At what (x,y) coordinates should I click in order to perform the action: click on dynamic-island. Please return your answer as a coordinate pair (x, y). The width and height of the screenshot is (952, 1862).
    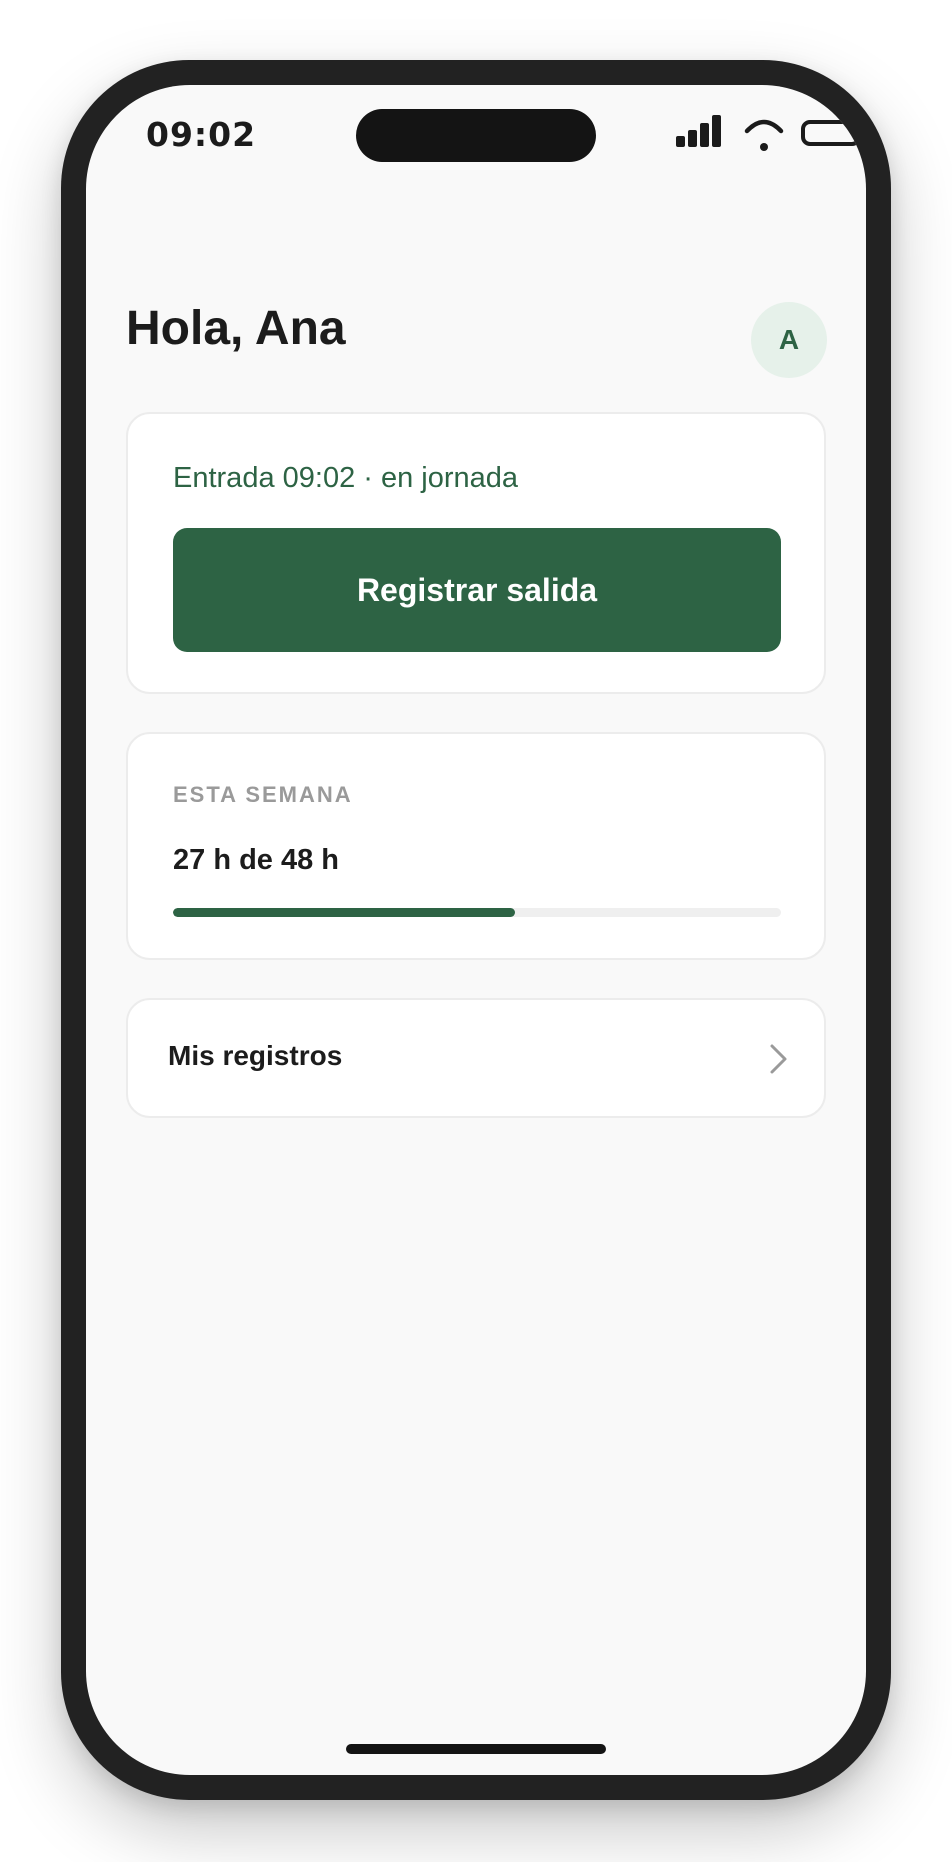
    Looking at the image, I should click on (476, 135).